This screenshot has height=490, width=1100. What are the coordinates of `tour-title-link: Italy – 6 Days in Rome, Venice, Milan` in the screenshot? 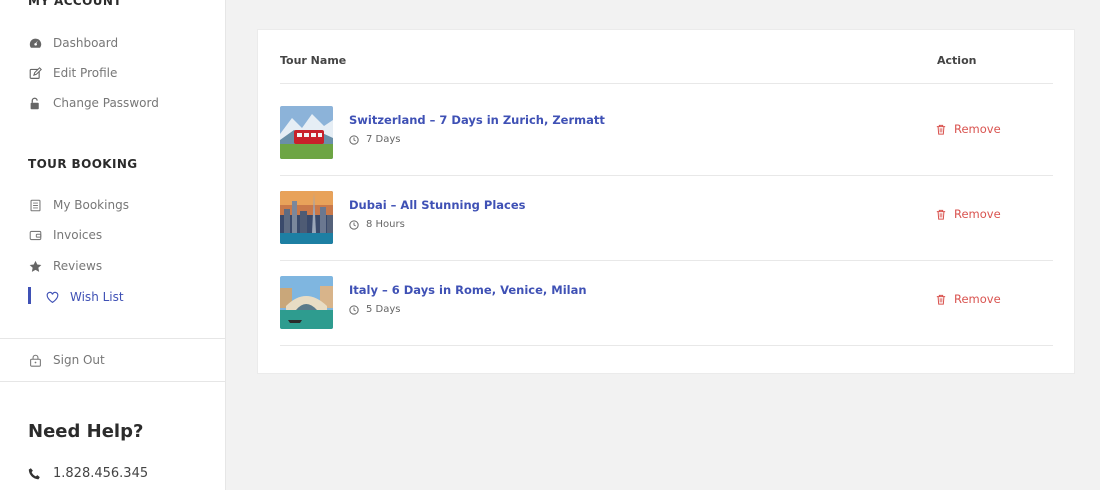 It's located at (468, 290).